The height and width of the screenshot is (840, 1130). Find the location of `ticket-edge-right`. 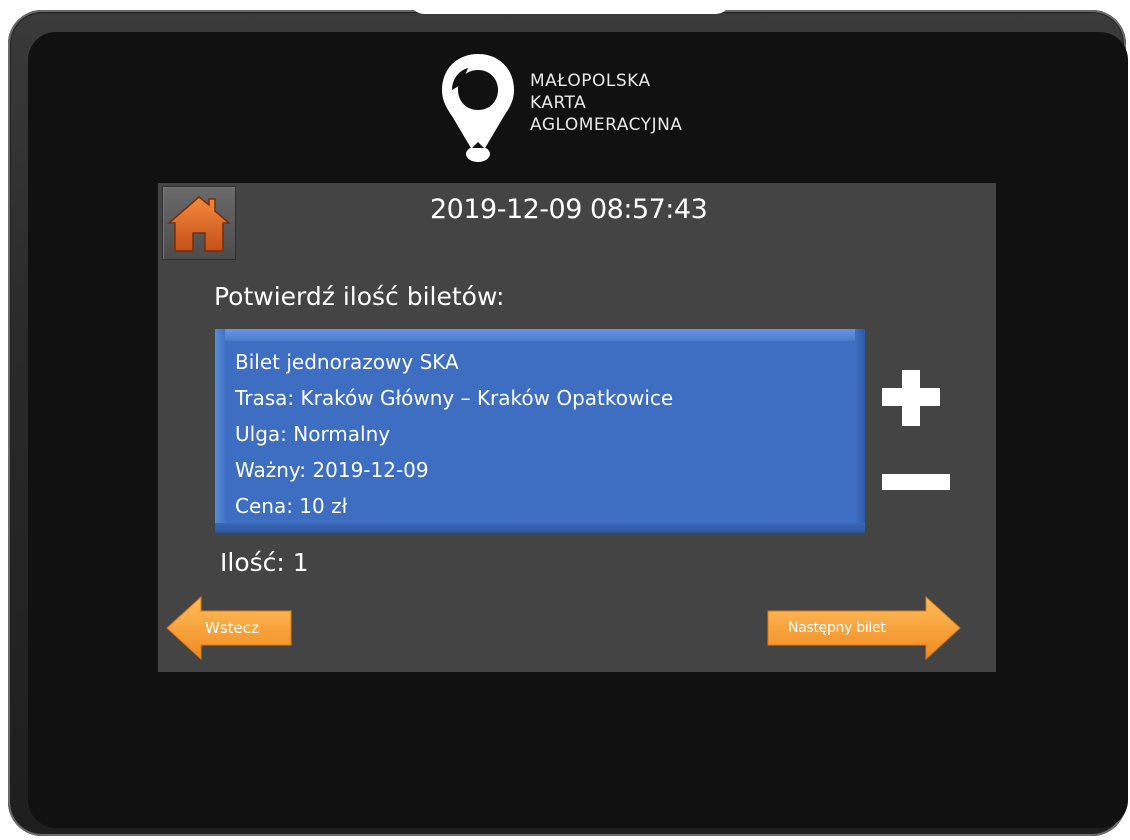

ticket-edge-right is located at coordinates (860, 431).